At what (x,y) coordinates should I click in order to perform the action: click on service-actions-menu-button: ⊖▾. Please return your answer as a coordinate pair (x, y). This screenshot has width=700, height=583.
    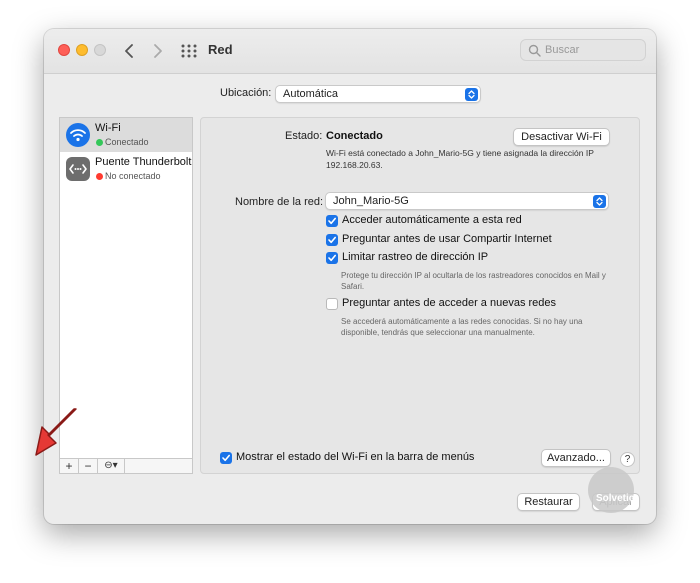
    Looking at the image, I should click on (111, 466).